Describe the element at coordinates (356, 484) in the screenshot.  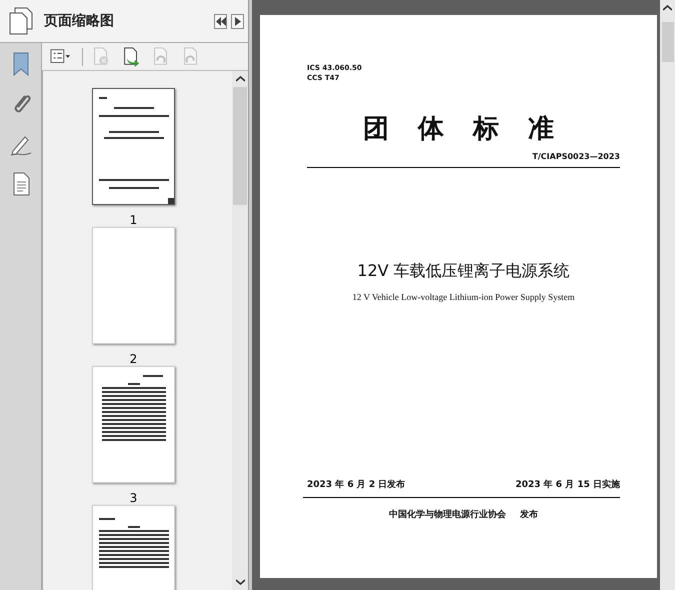
I see `publish-date: 2023 年 6 月 2 日发布` at that location.